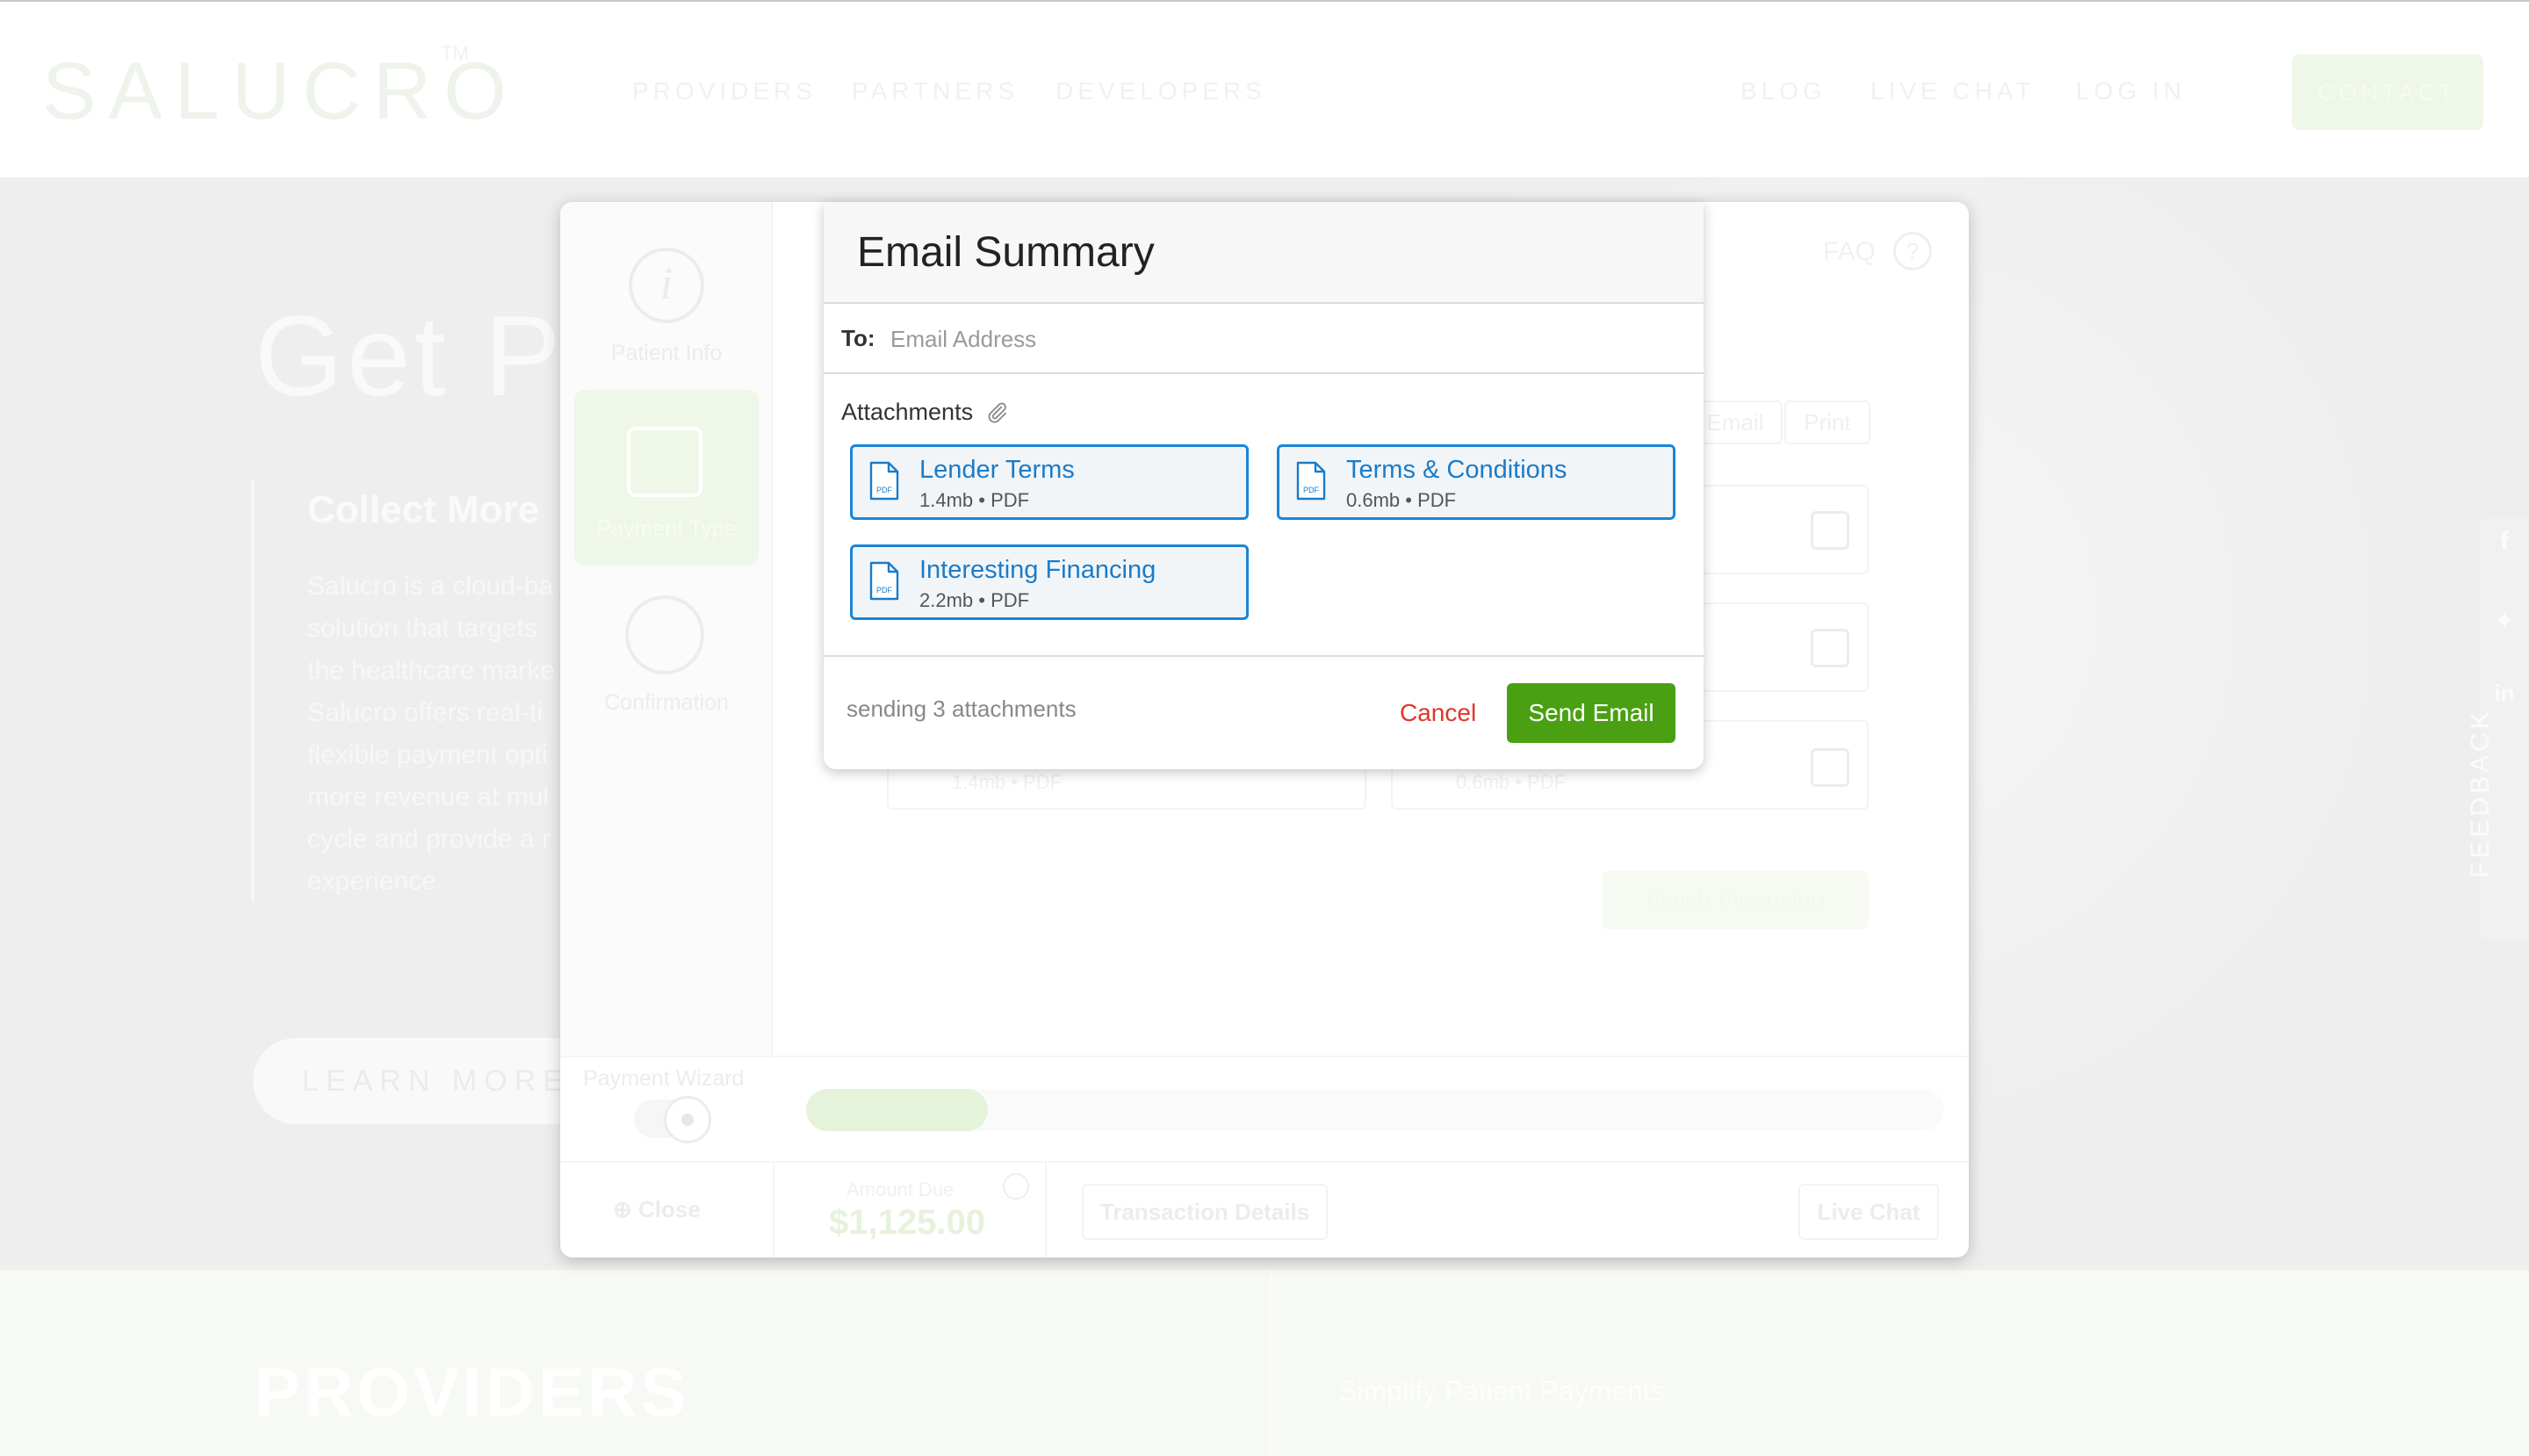  What do you see at coordinates (665, 634) in the screenshot?
I see `check-icon` at bounding box center [665, 634].